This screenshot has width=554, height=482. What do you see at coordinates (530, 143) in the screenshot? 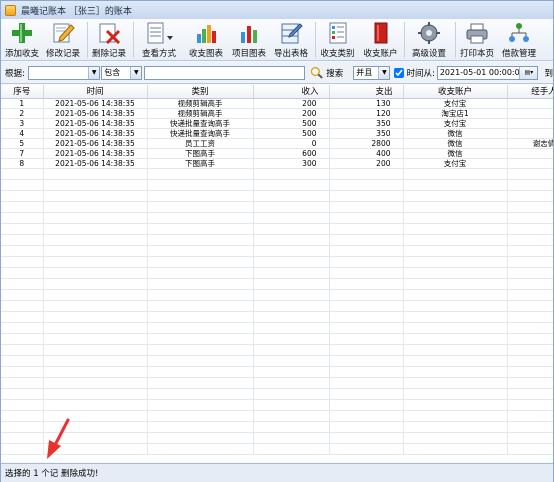
I see `cell-handler: 谢志倩` at bounding box center [530, 143].